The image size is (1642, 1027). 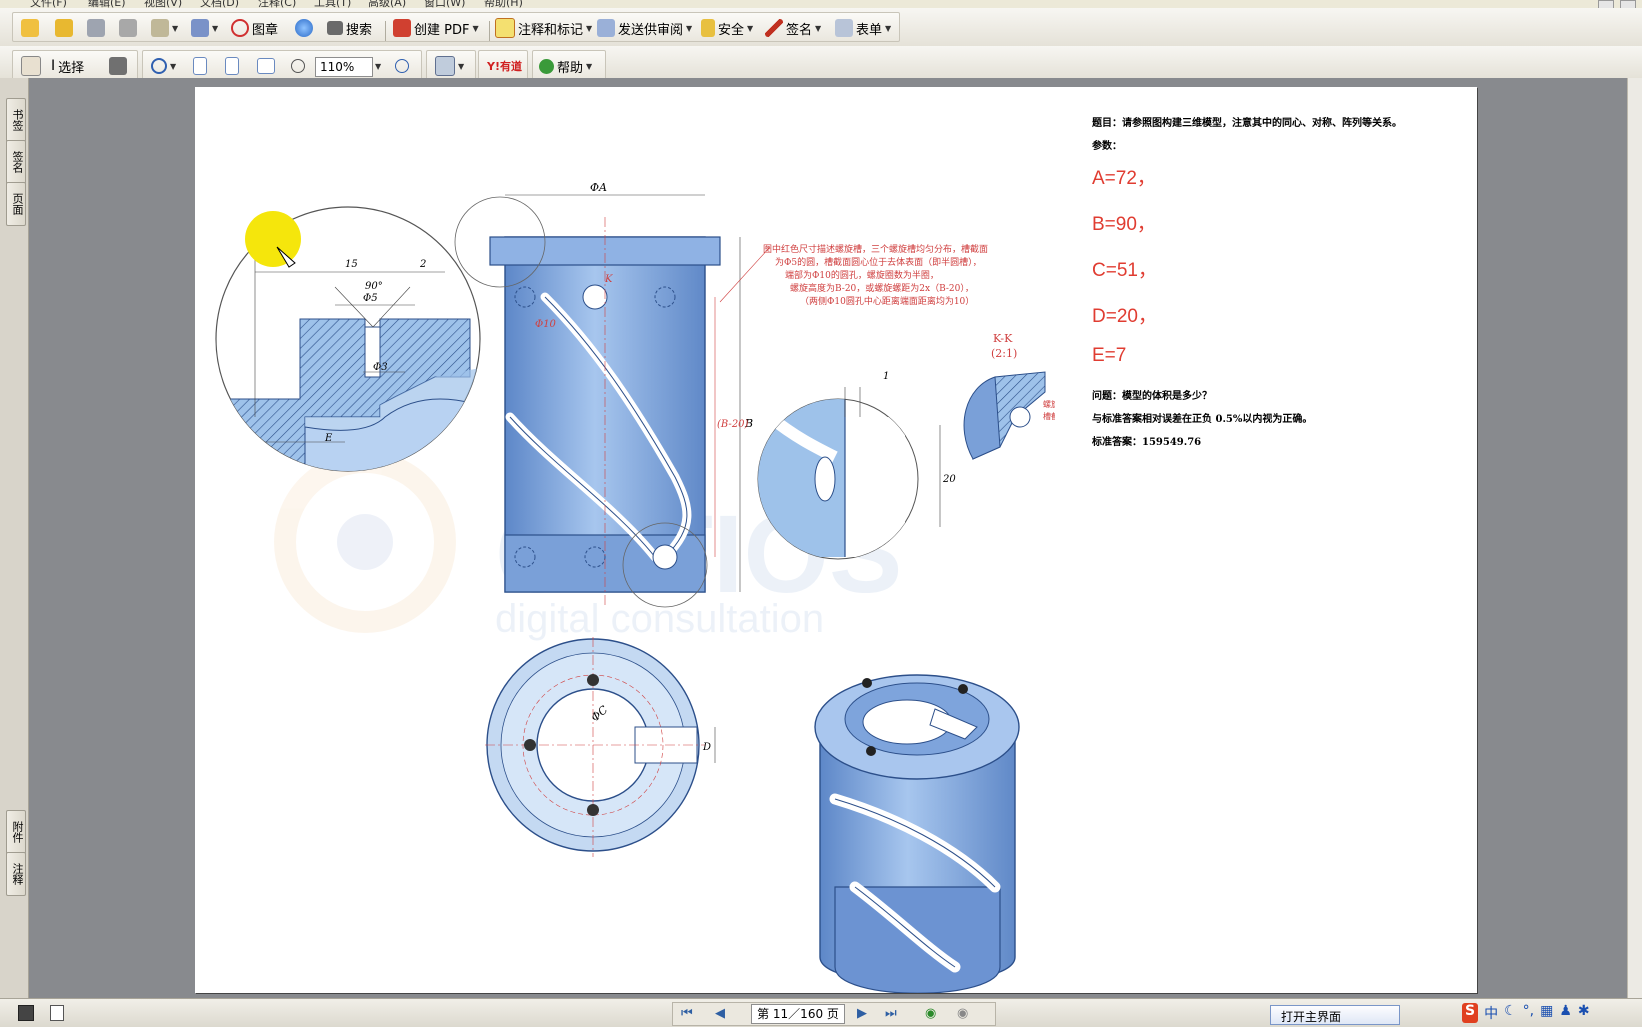 What do you see at coordinates (862, 1013) in the screenshot?
I see `next-page-icon: ▶` at bounding box center [862, 1013].